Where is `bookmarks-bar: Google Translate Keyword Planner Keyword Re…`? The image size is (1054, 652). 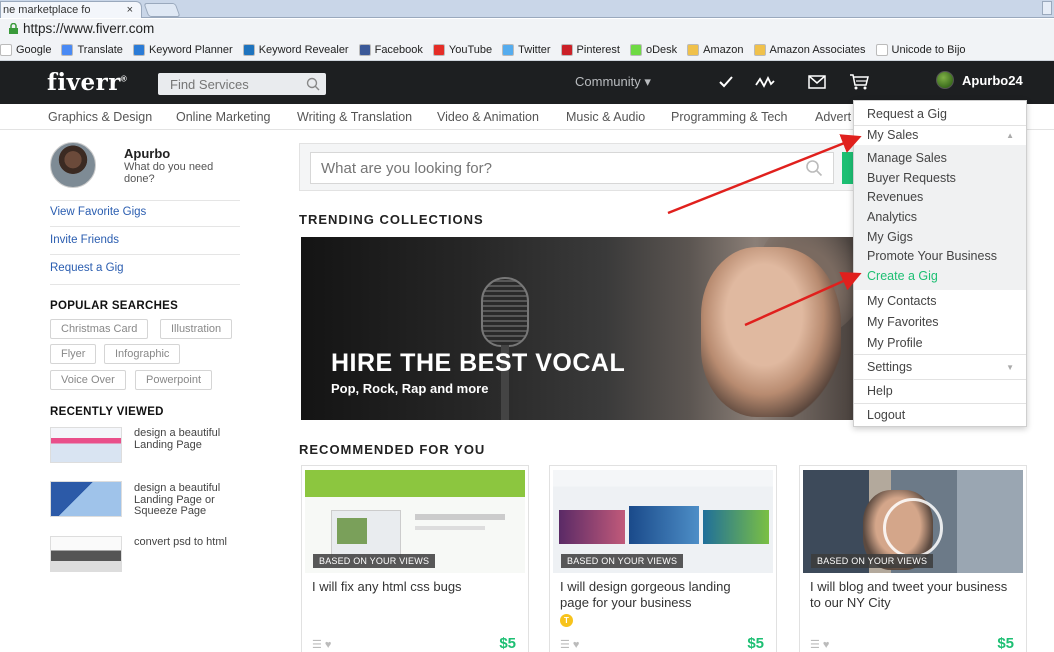
bookmarks-bar: Google Translate Keyword Planner Keyword Re… is located at coordinates (527, 50).